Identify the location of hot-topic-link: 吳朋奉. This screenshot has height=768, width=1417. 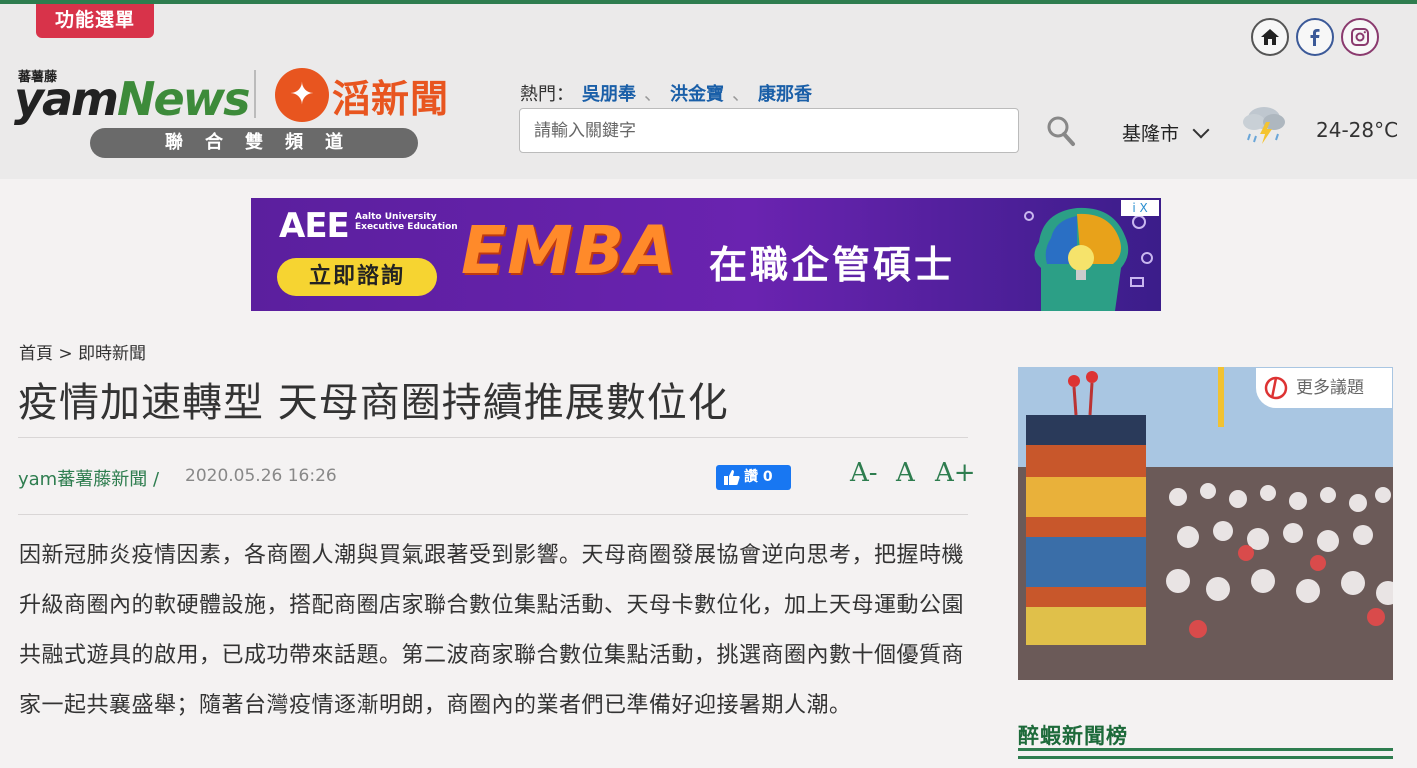
(609, 94).